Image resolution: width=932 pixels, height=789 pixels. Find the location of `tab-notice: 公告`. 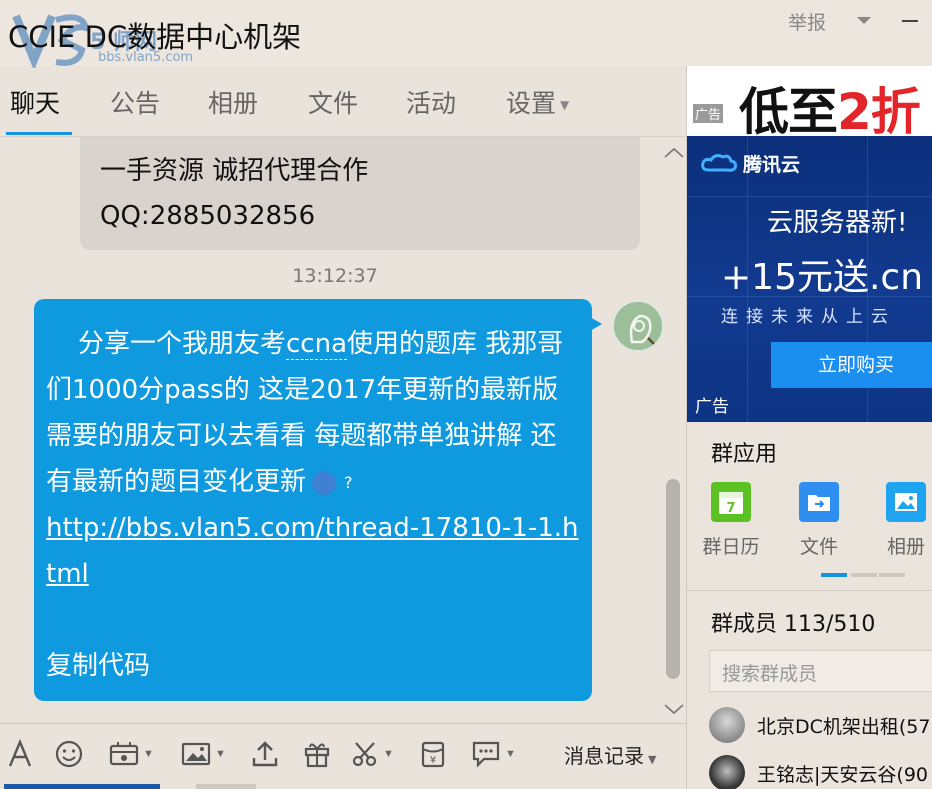

tab-notice: 公告 is located at coordinates (135, 102).